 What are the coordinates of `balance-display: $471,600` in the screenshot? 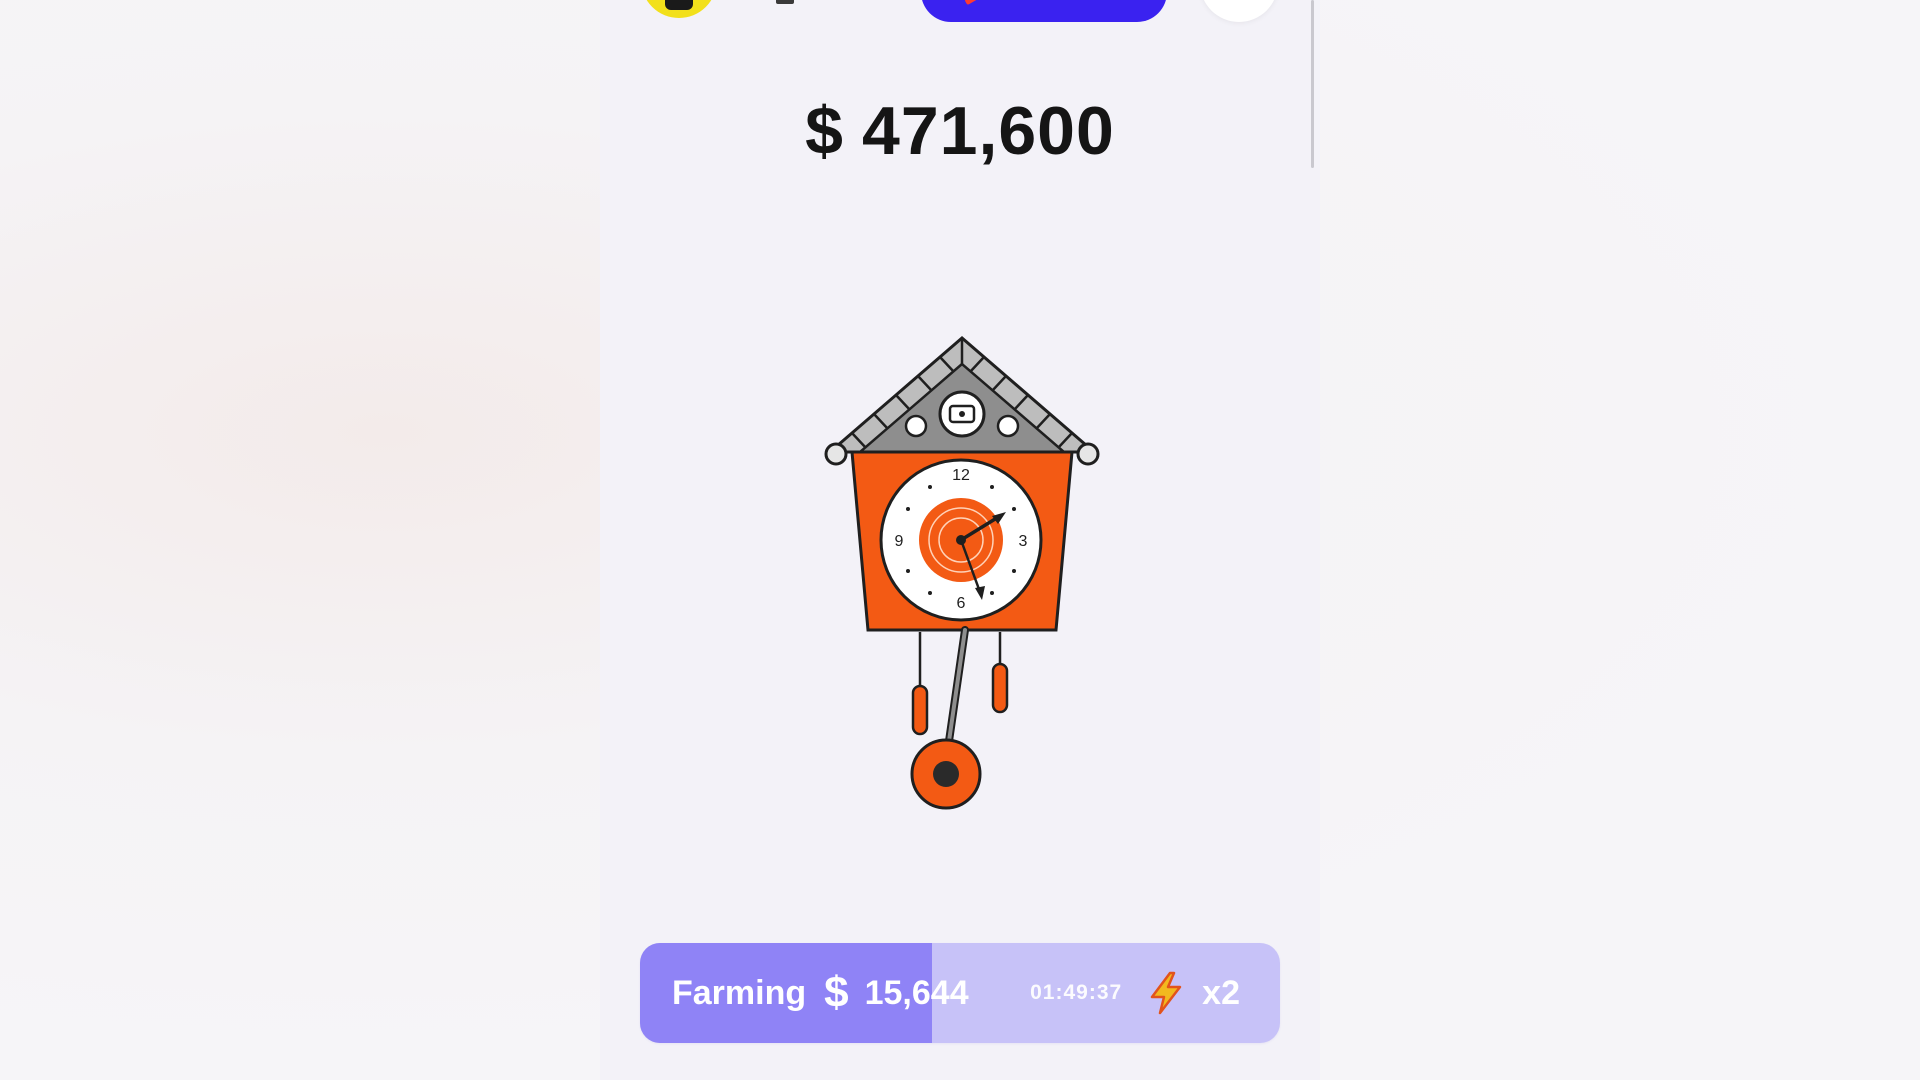 It's located at (960, 131).